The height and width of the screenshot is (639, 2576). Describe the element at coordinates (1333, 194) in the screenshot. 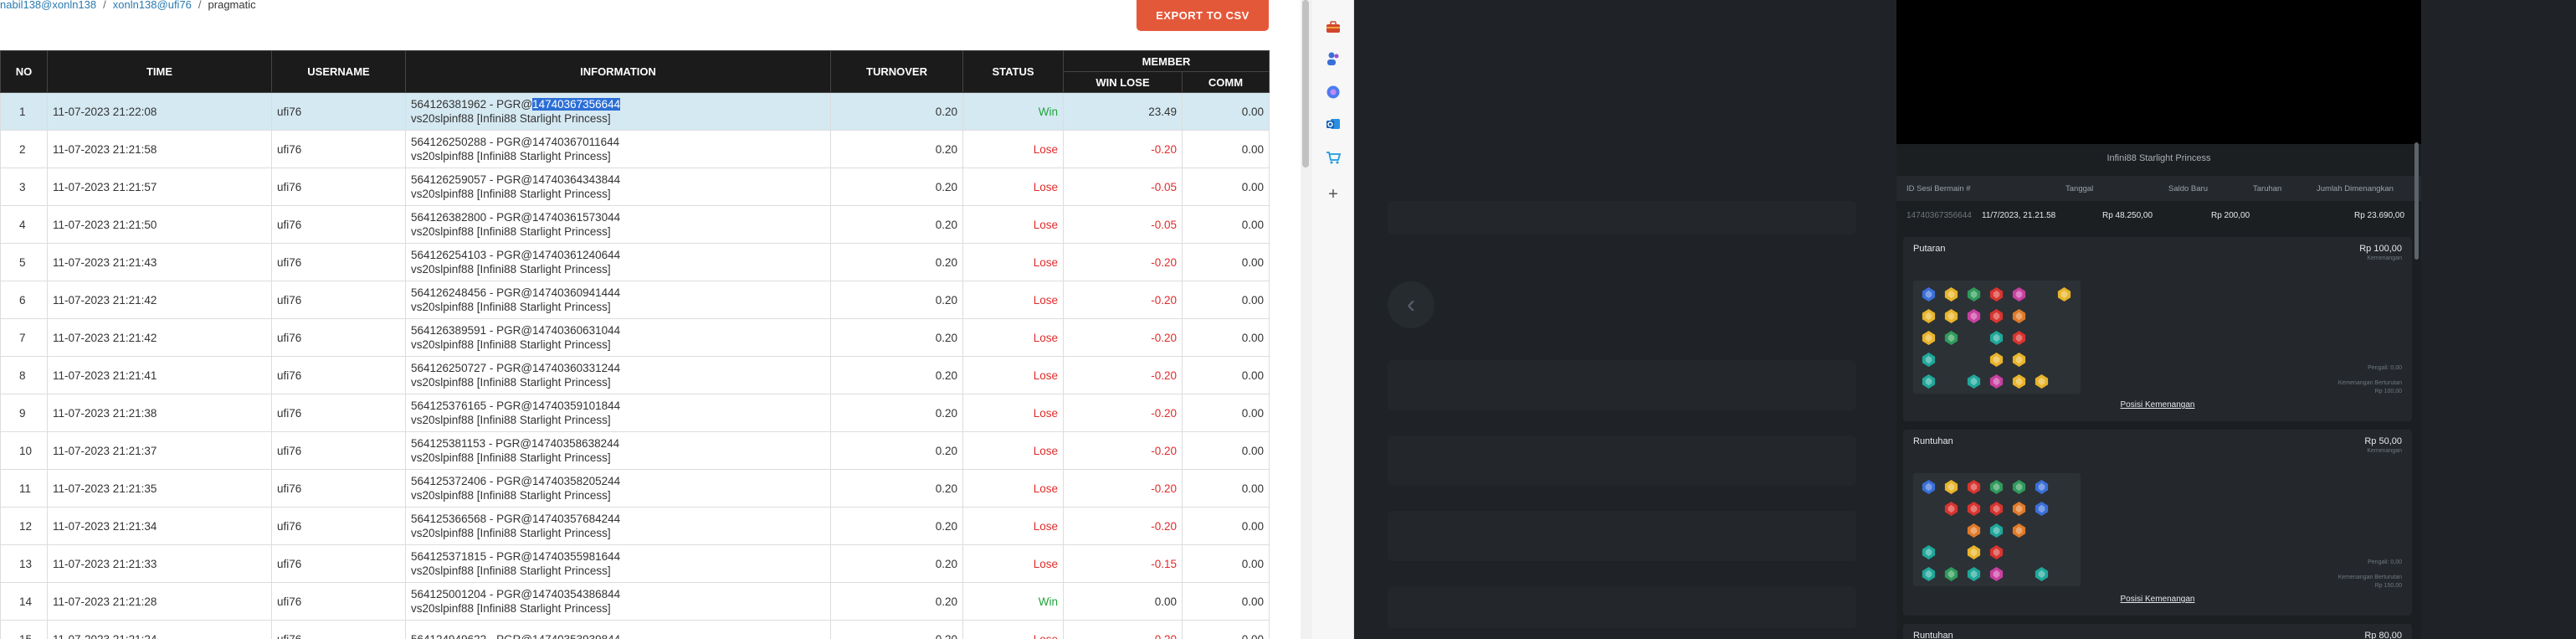

I see `add-icon: +` at that location.